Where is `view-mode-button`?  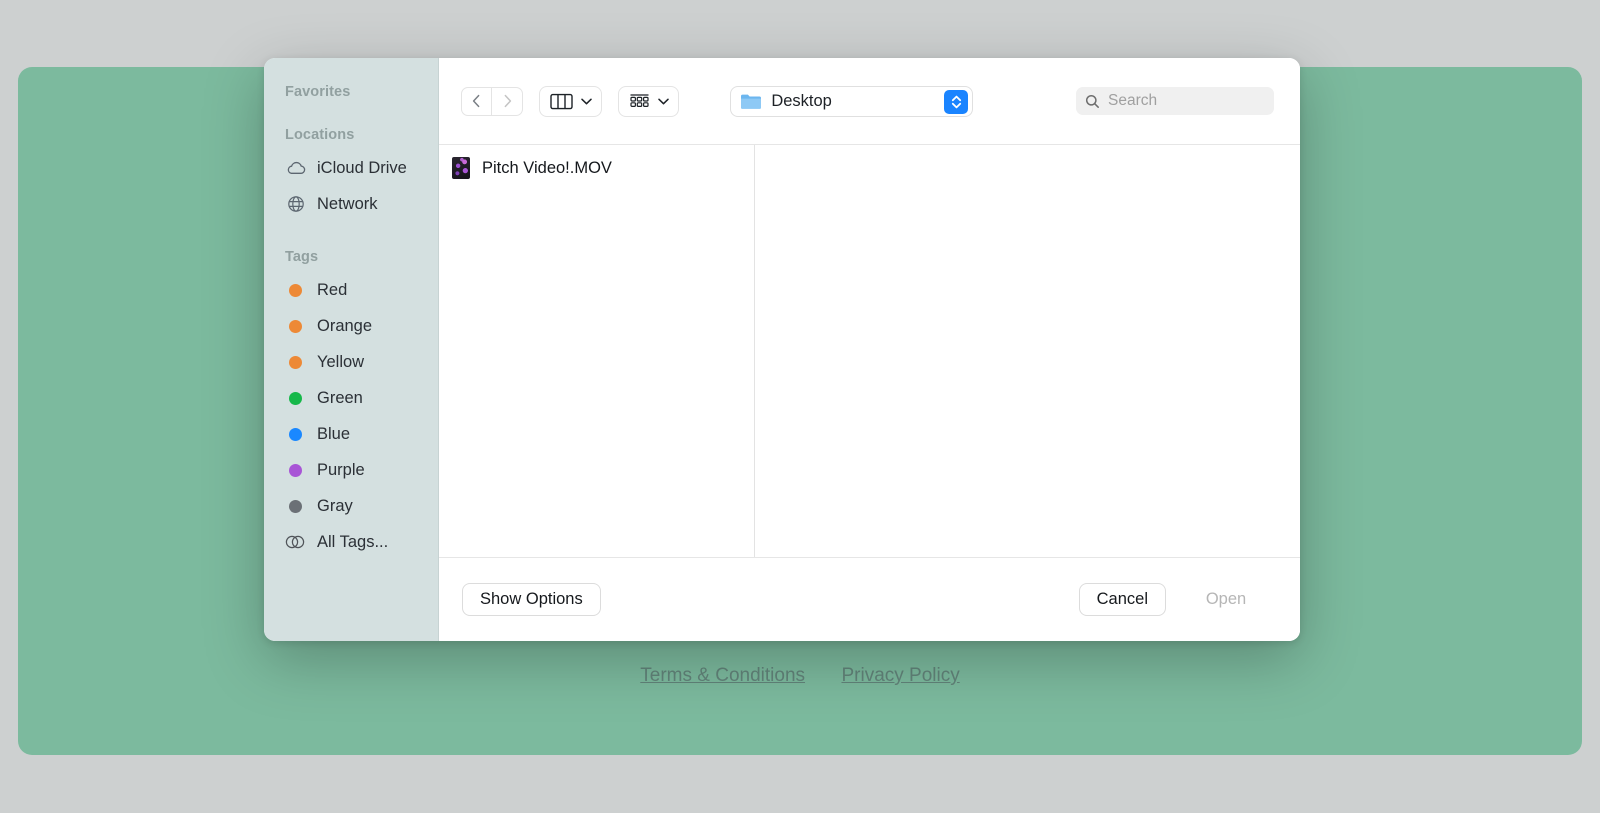 view-mode-button is located at coordinates (570, 101).